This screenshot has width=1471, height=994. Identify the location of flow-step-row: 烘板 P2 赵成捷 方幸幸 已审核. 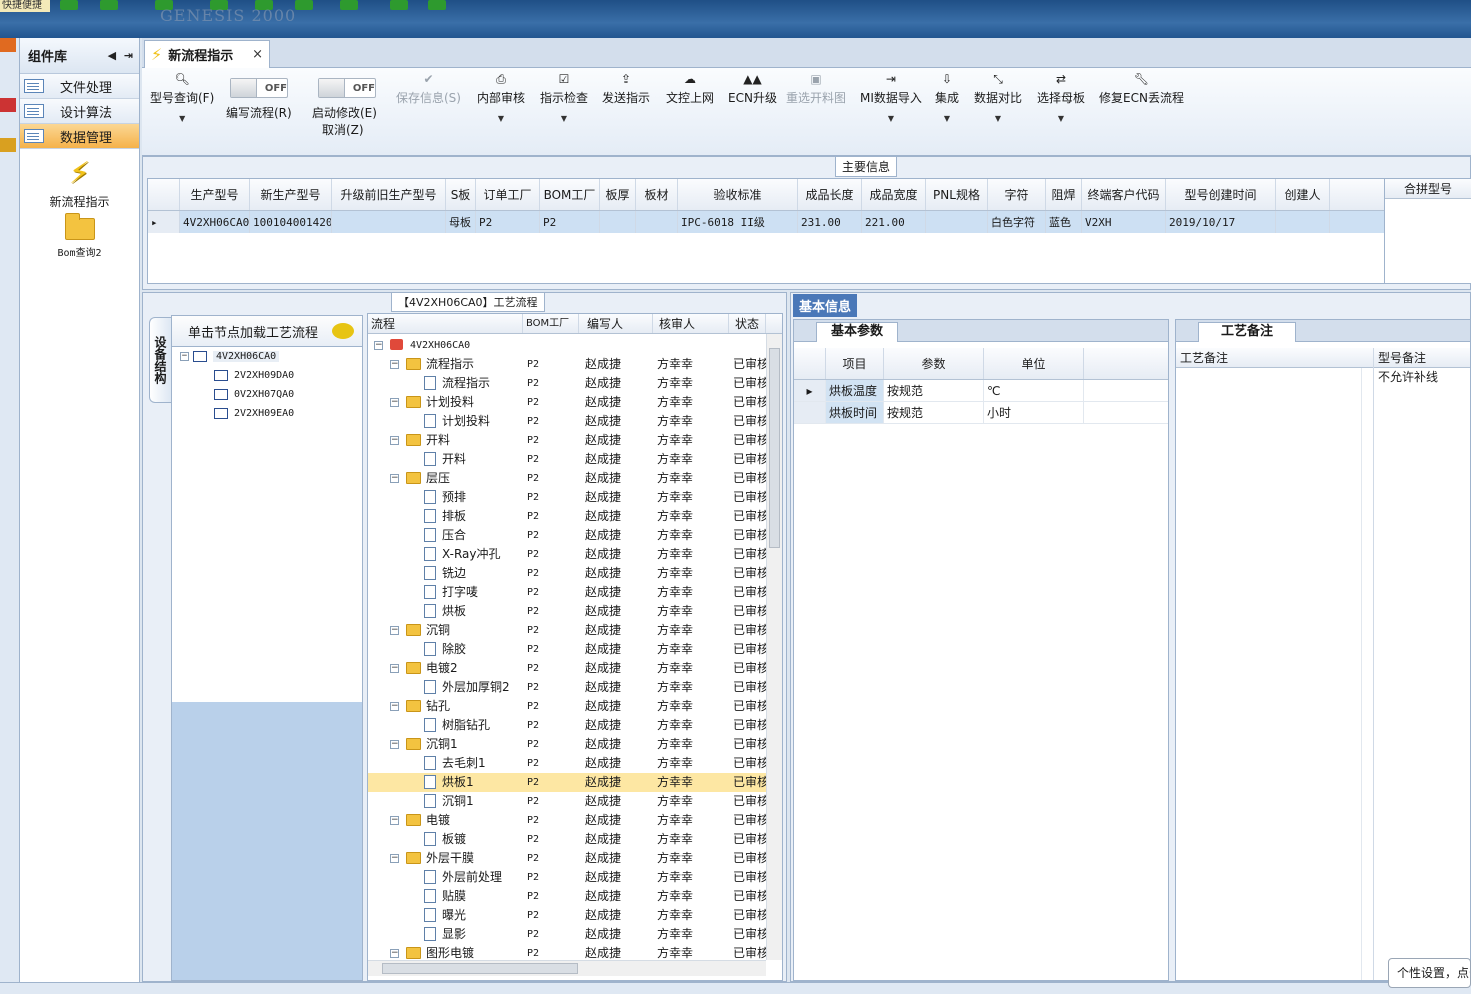
(567, 611).